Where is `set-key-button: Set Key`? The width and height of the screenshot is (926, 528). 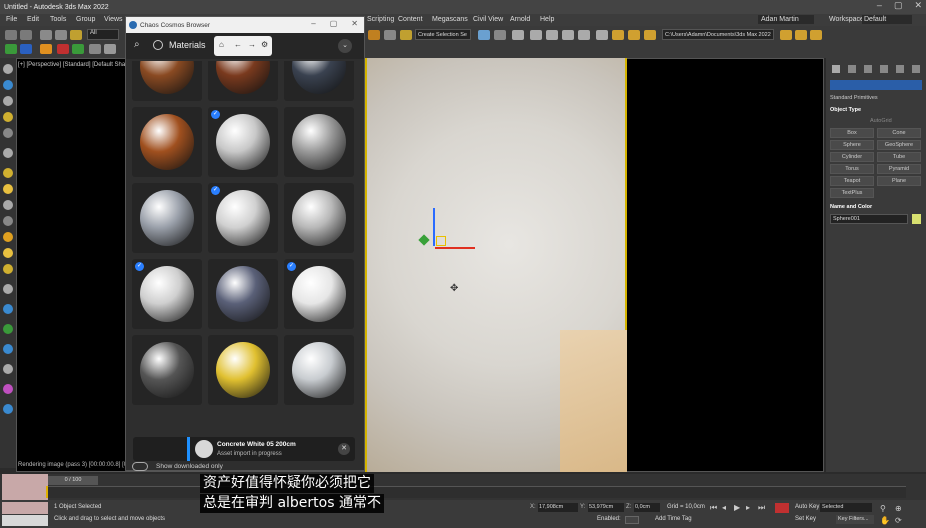 set-key-button: Set Key is located at coordinates (805, 519).